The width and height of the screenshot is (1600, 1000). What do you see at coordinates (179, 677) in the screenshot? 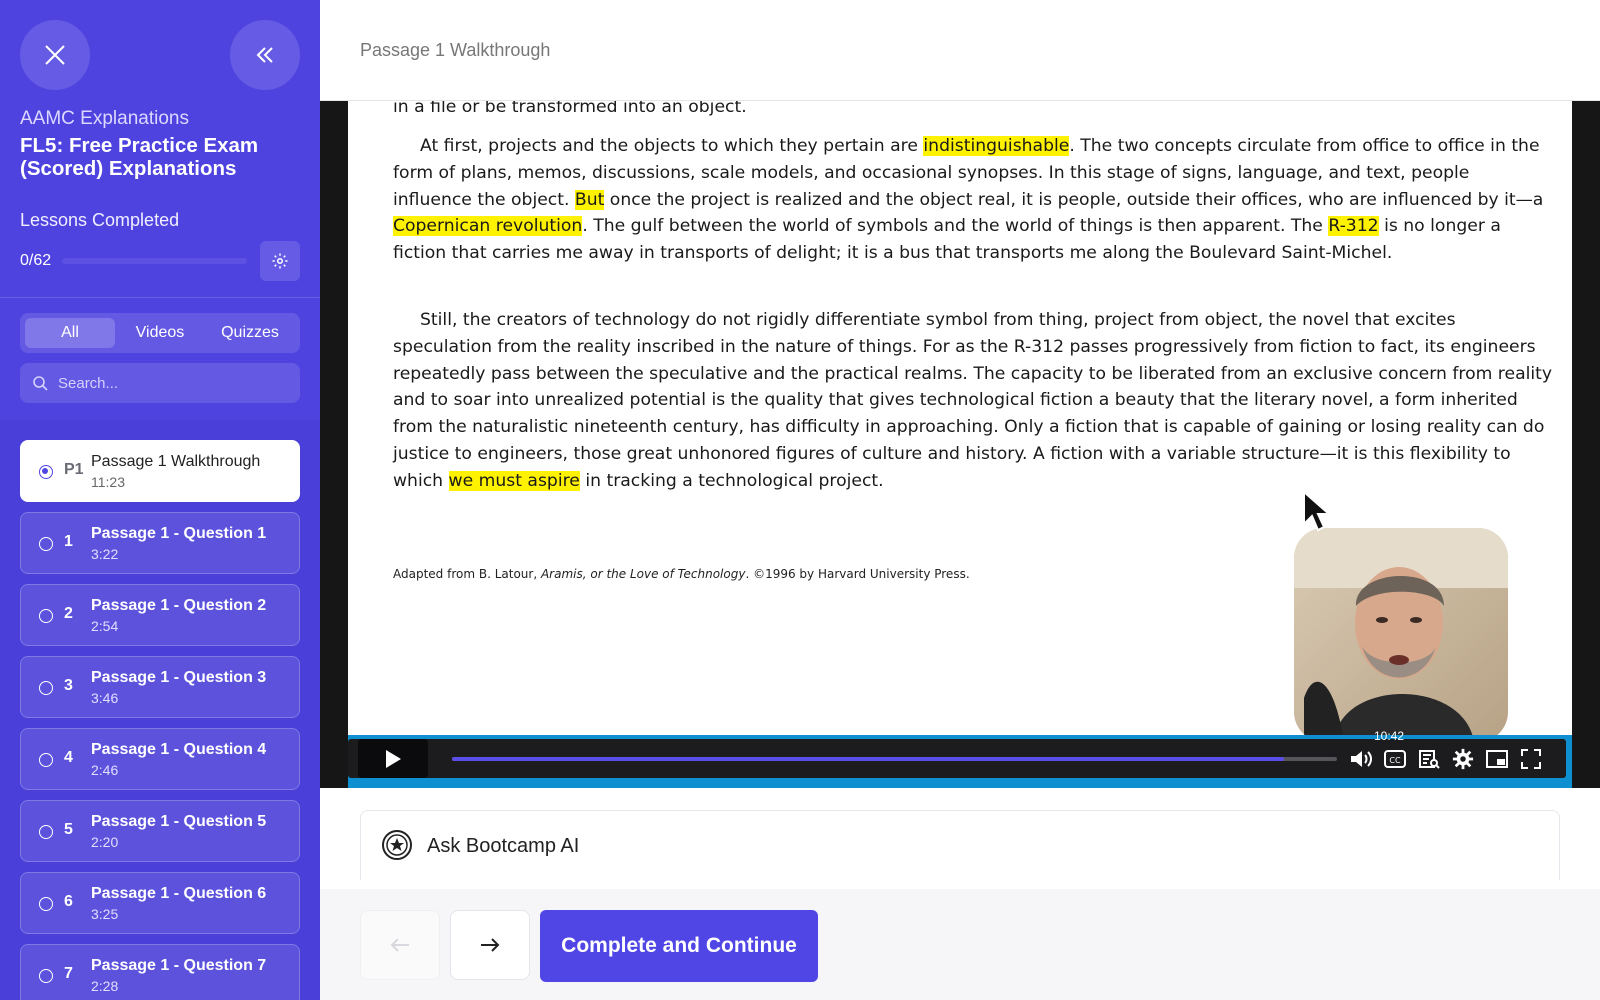
I see `lesson-title: Passage 1 - Question 3` at bounding box center [179, 677].